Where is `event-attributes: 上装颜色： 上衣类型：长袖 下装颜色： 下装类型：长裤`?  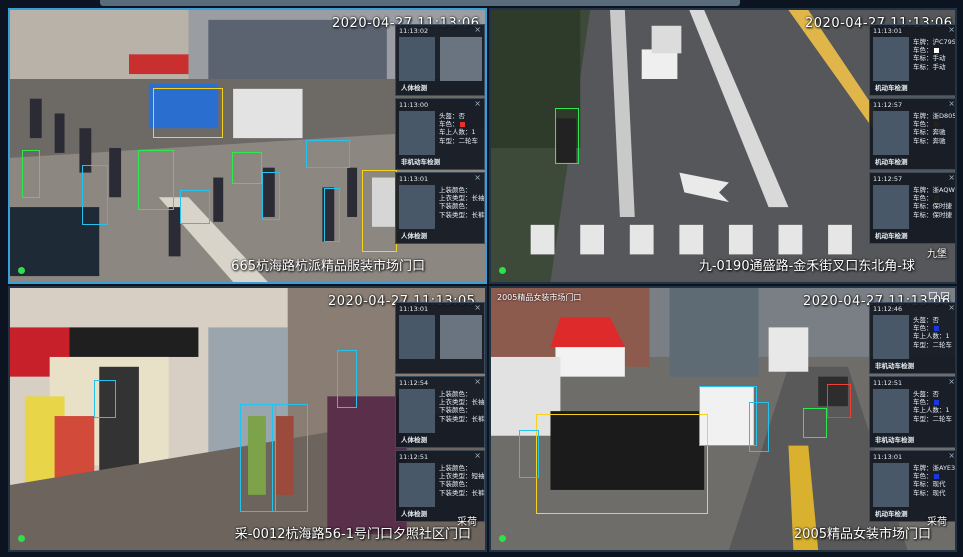 event-attributes: 上装颜色： 上衣类型：长袖 下装颜色： 下装类型：长裤 is located at coordinates (462, 202).